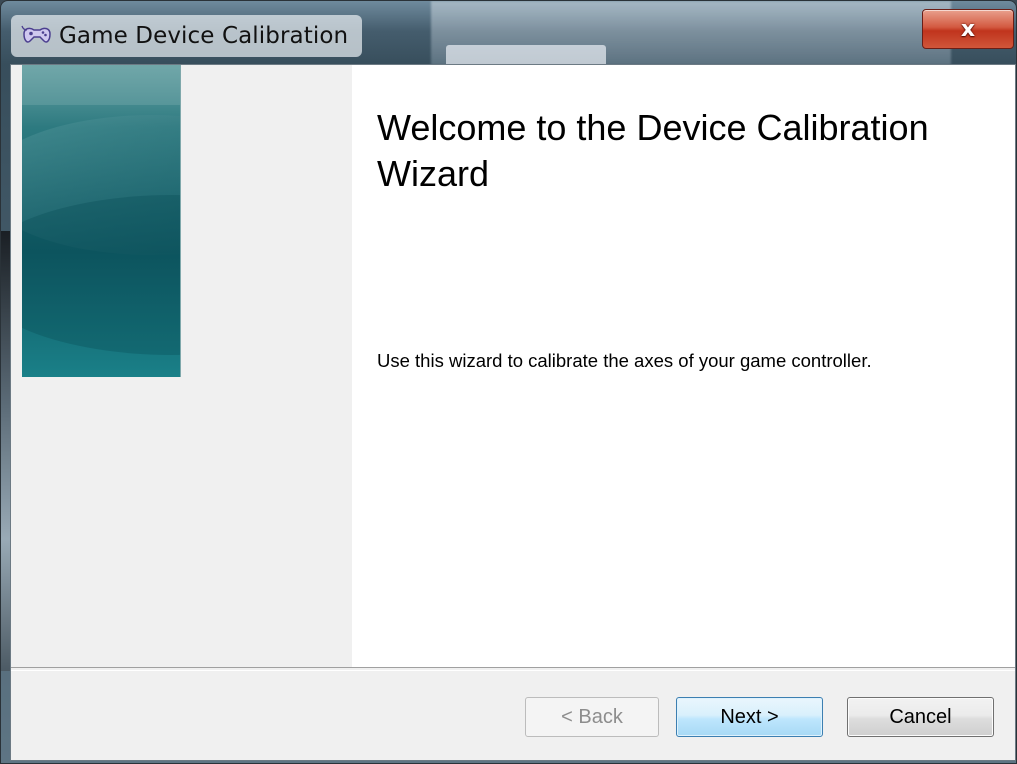 This screenshot has height=764, width=1017. What do you see at coordinates (101, 221) in the screenshot?
I see `wizard-banner-graphic` at bounding box center [101, 221].